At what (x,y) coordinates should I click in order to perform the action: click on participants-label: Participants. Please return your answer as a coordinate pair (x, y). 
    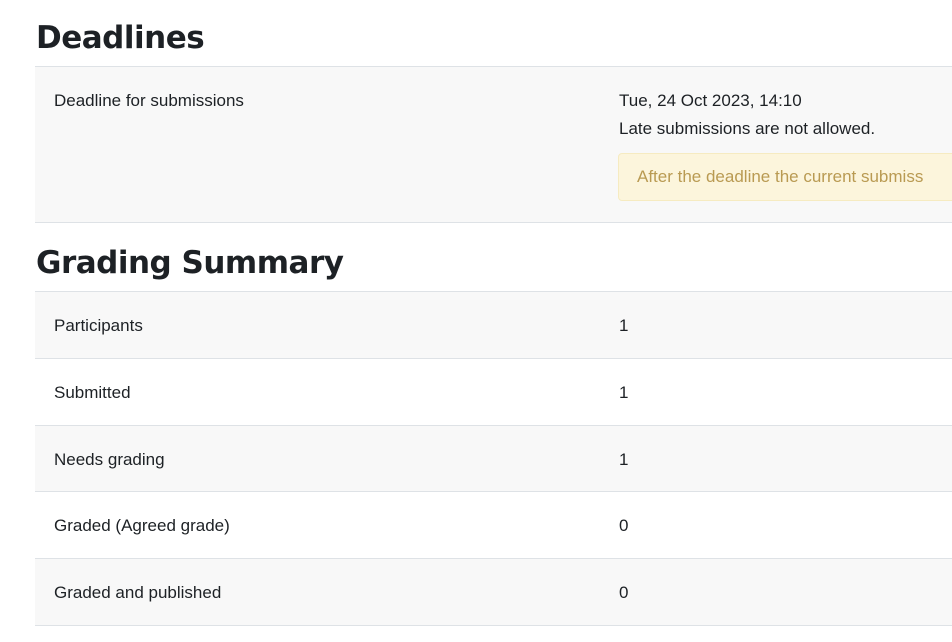
    Looking at the image, I should click on (98, 325).